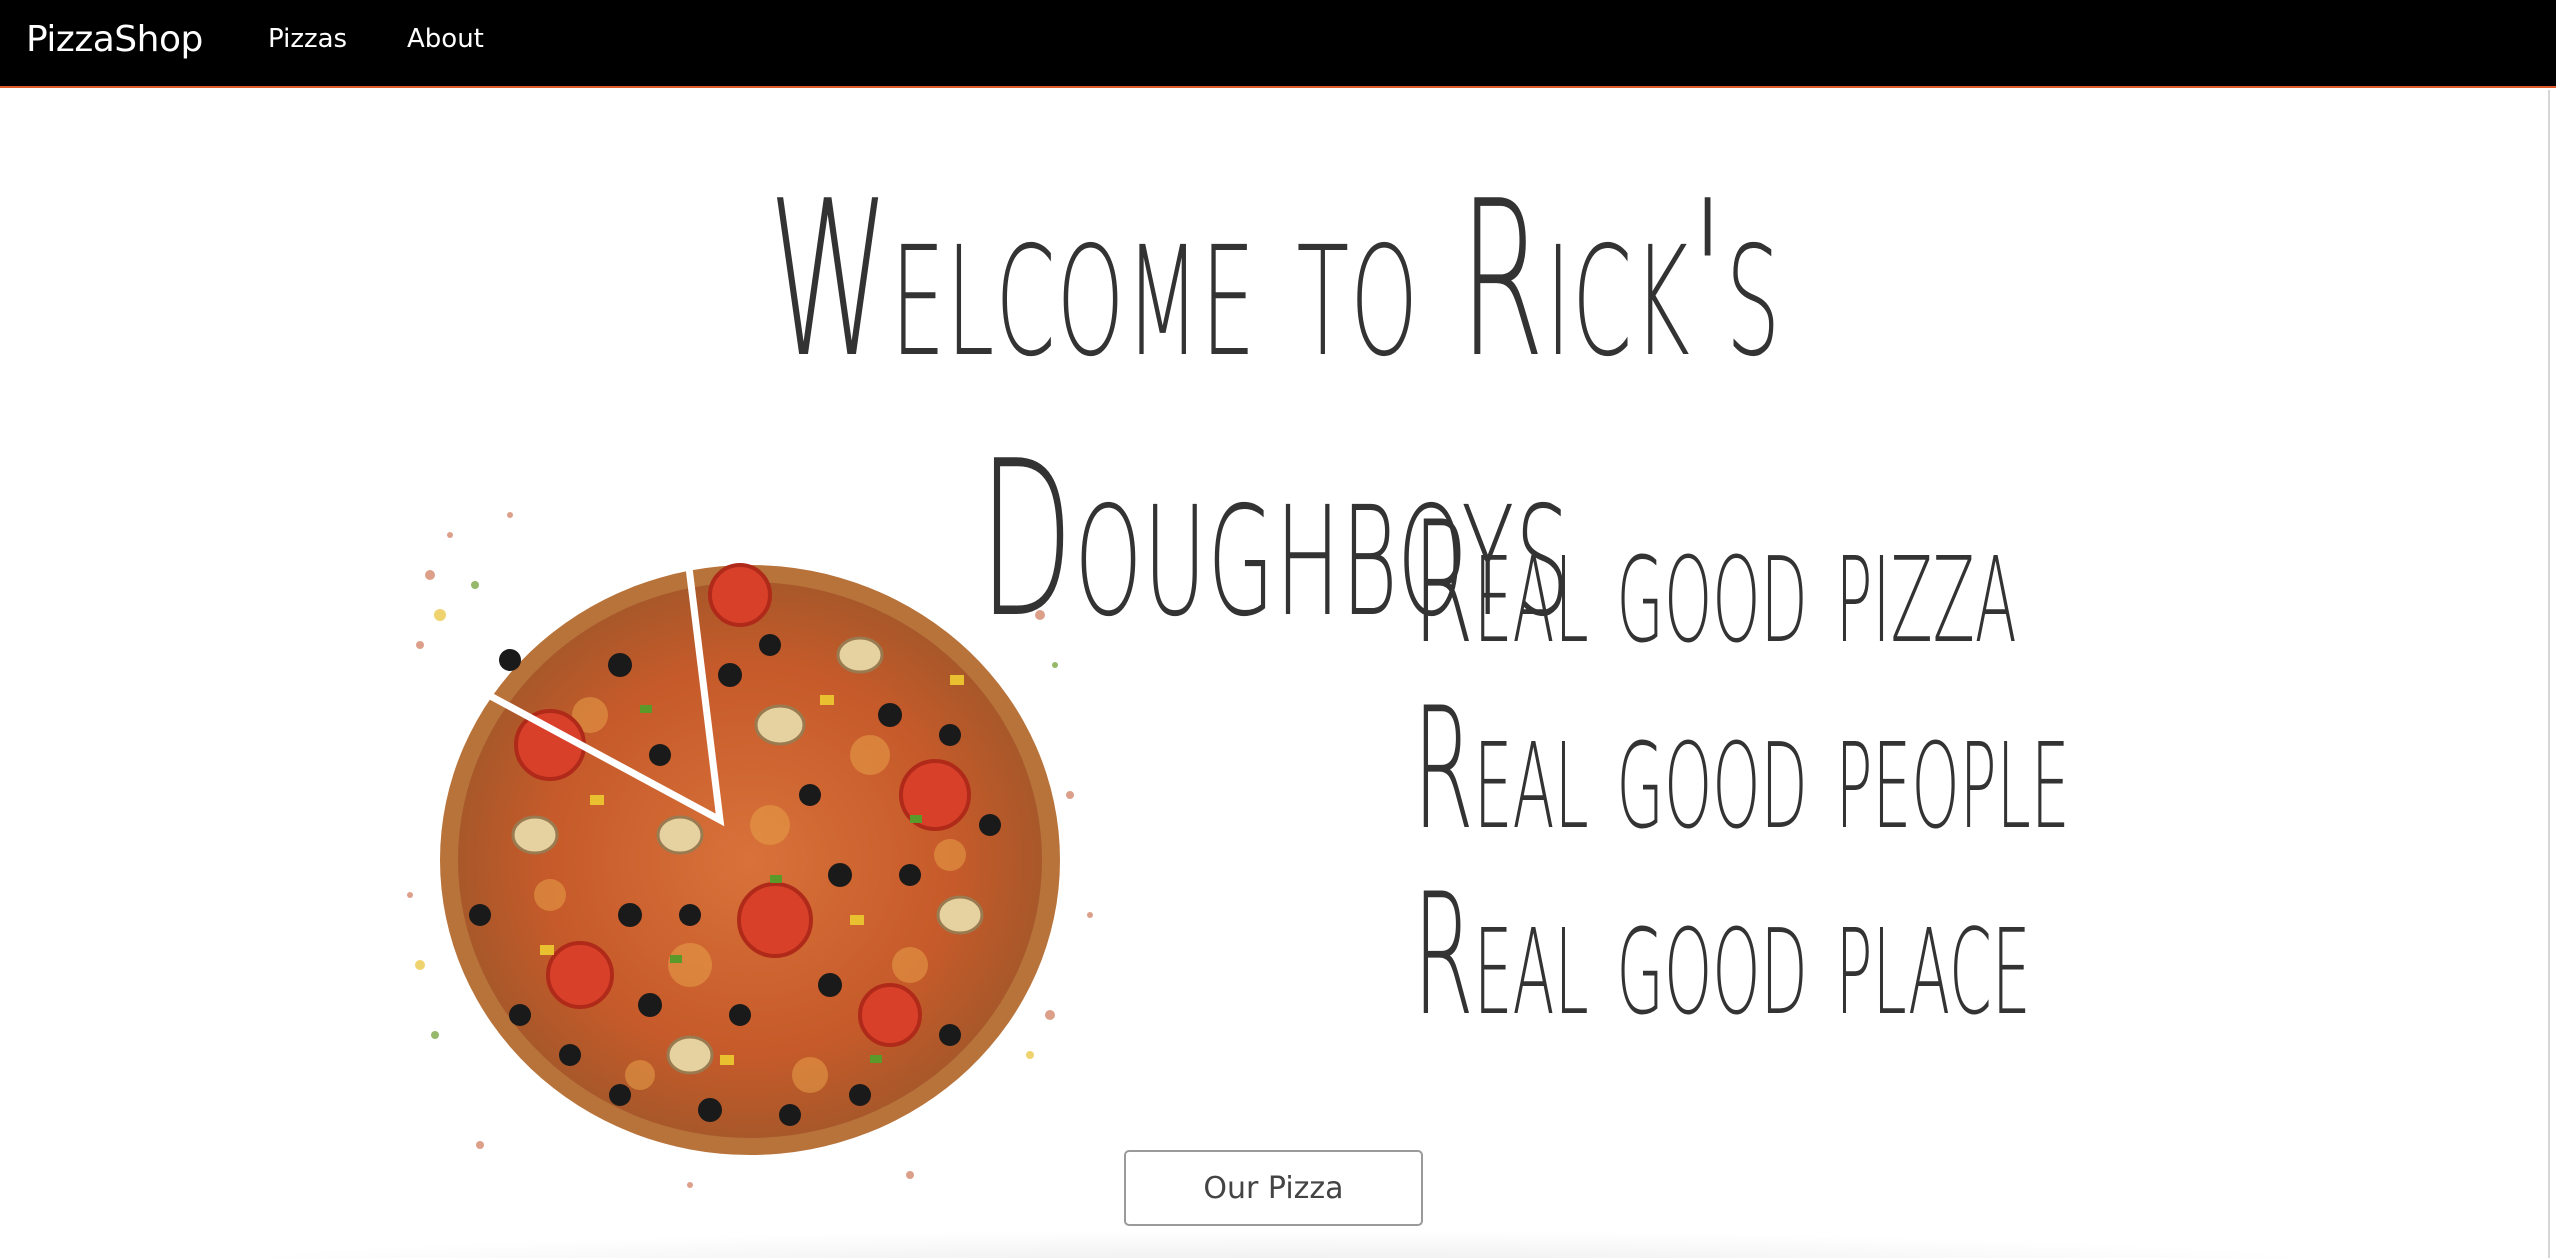 This screenshot has height=1258, width=2556. What do you see at coordinates (1722, 955) in the screenshot?
I see `tagline-place: Real good place` at bounding box center [1722, 955].